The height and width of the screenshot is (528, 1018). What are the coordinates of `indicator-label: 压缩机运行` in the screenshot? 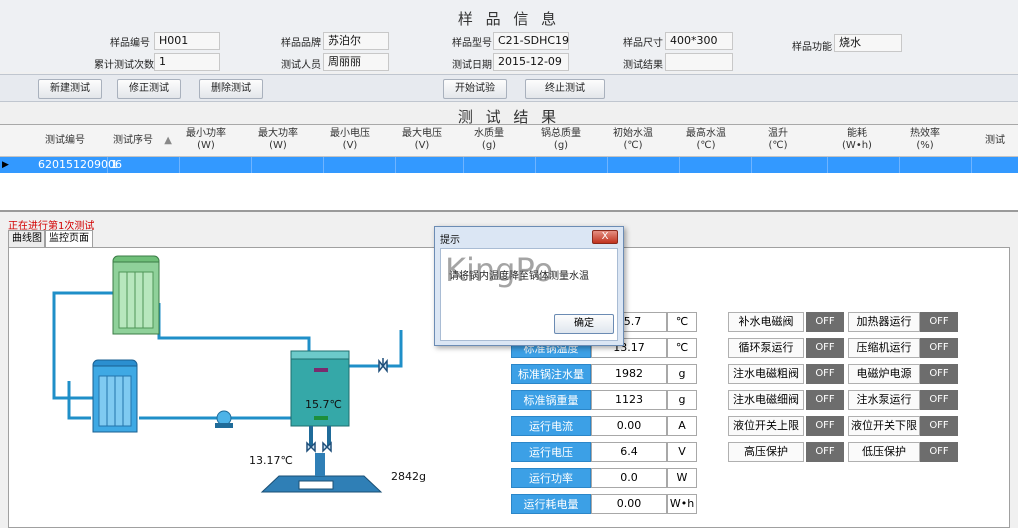 It's located at (884, 348).